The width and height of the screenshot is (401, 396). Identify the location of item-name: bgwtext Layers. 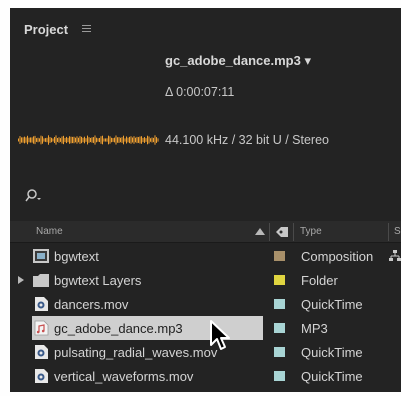
(98, 280).